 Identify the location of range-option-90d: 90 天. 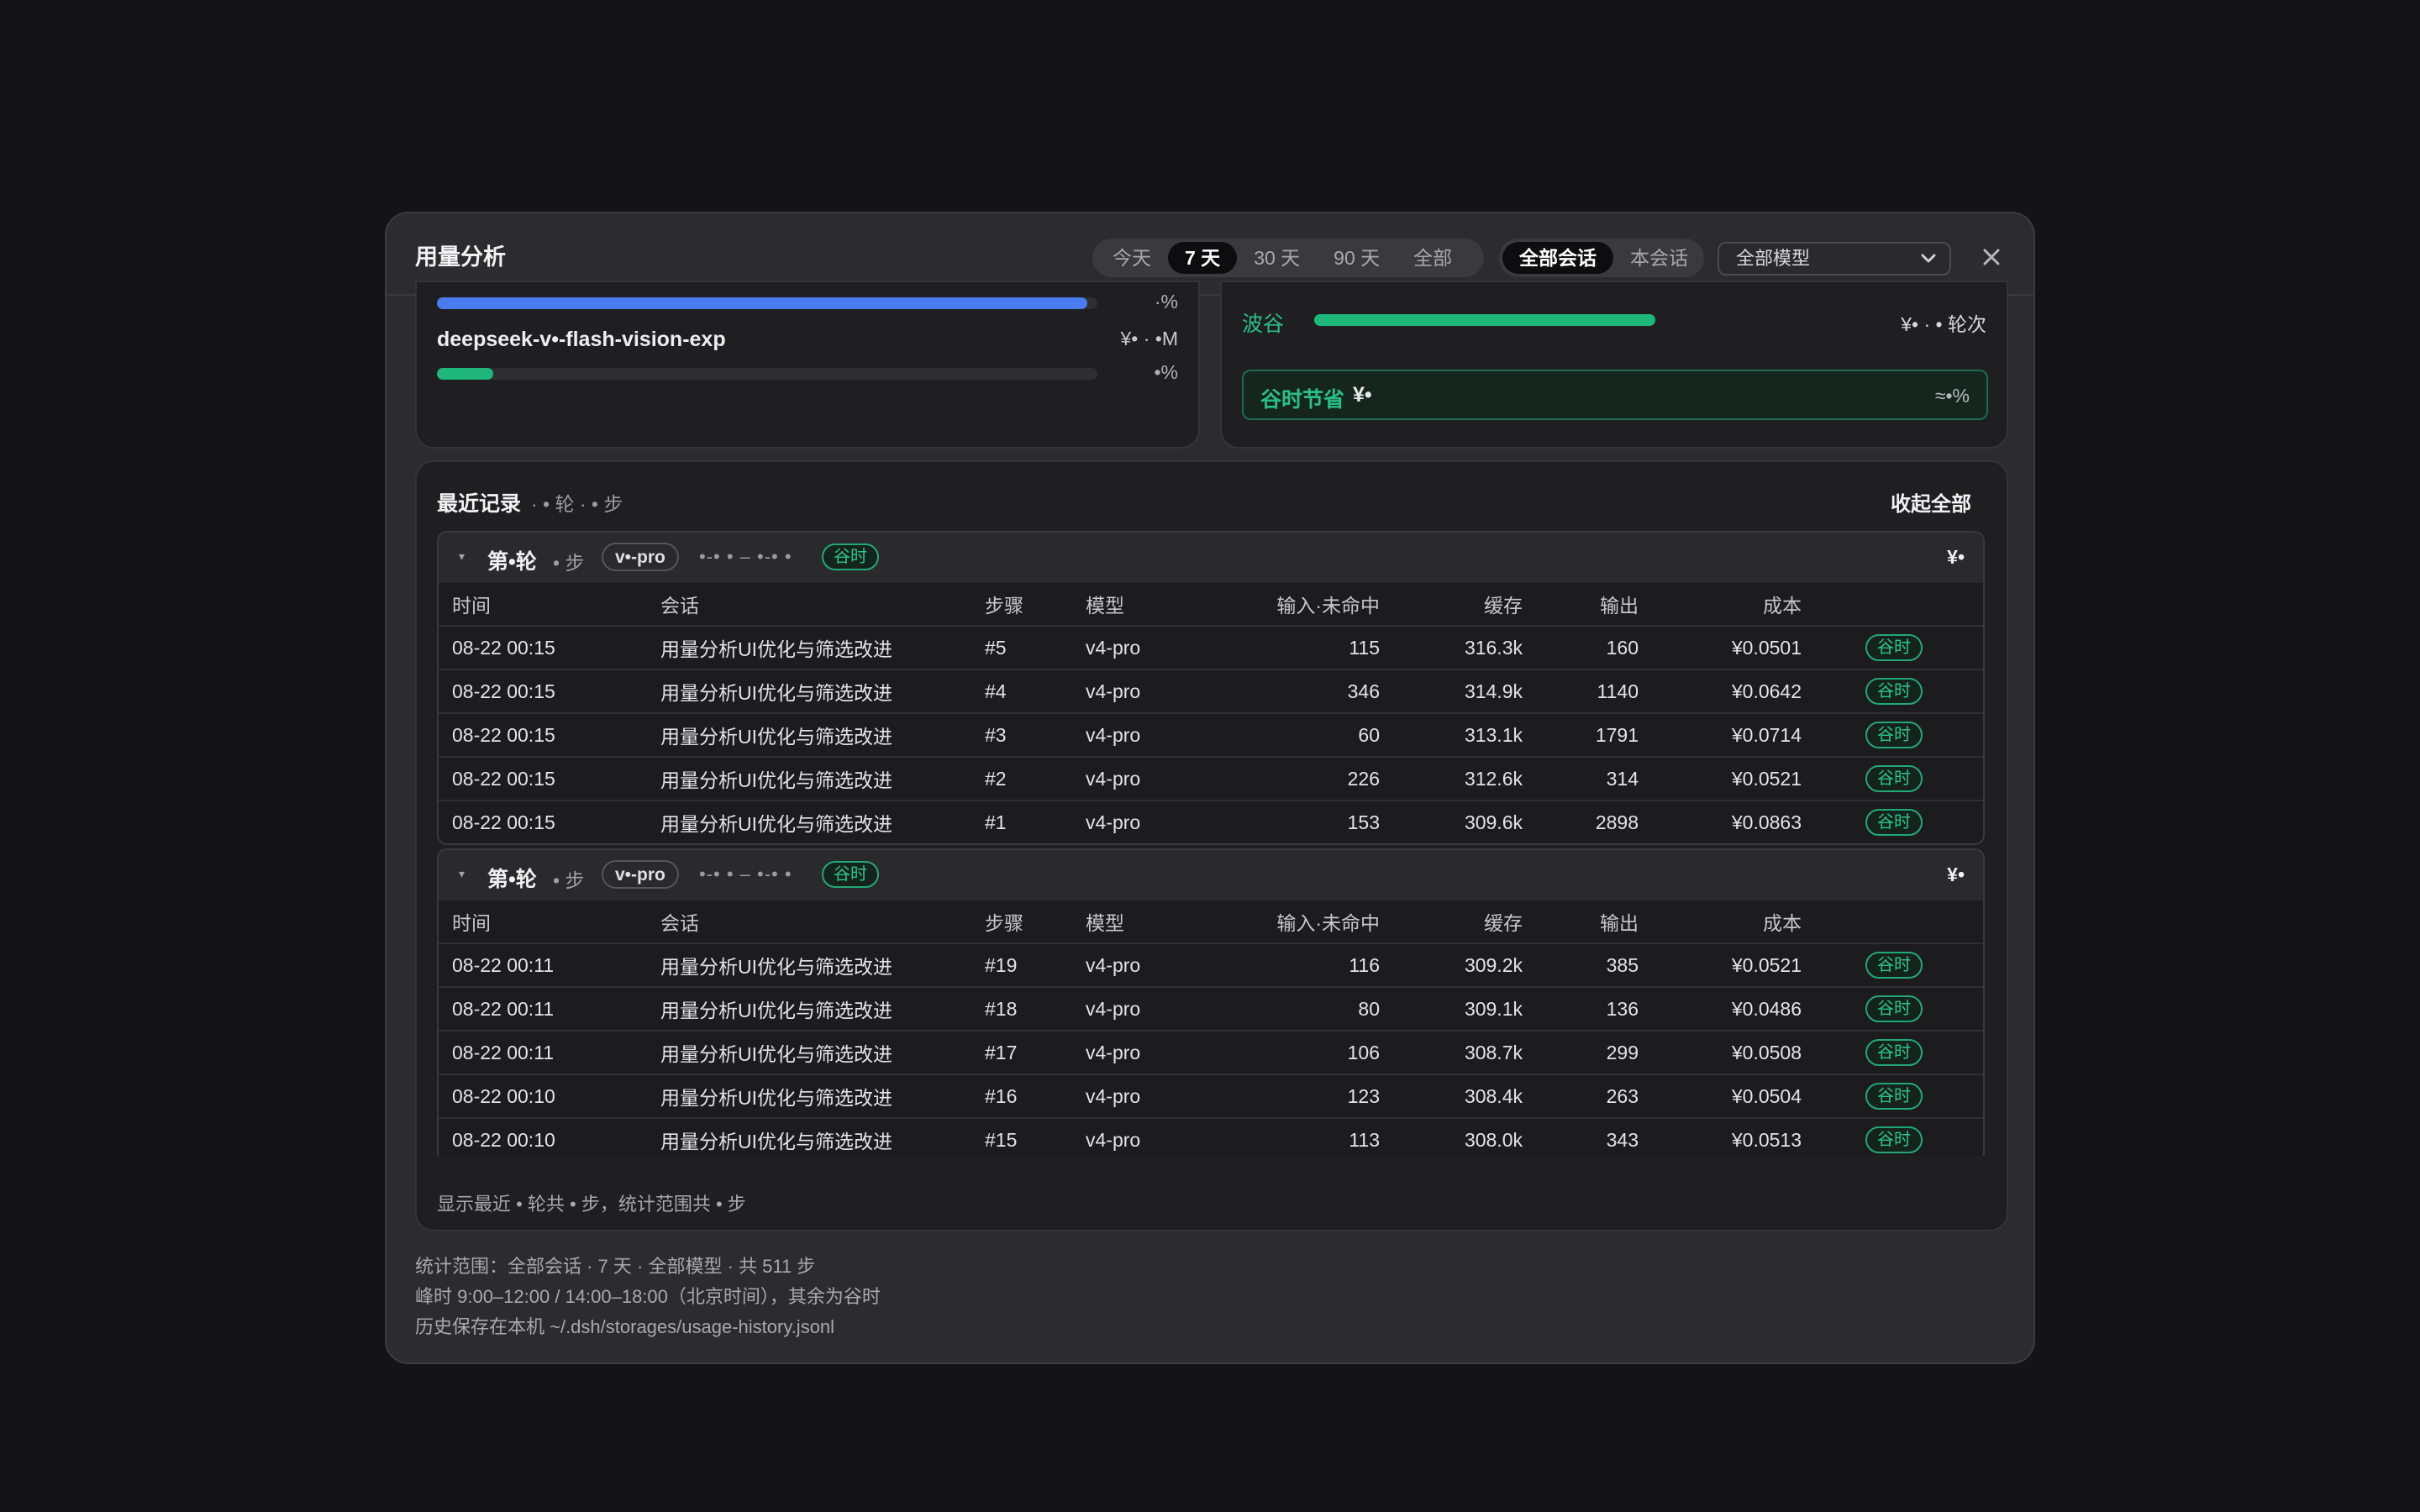
(1357, 258).